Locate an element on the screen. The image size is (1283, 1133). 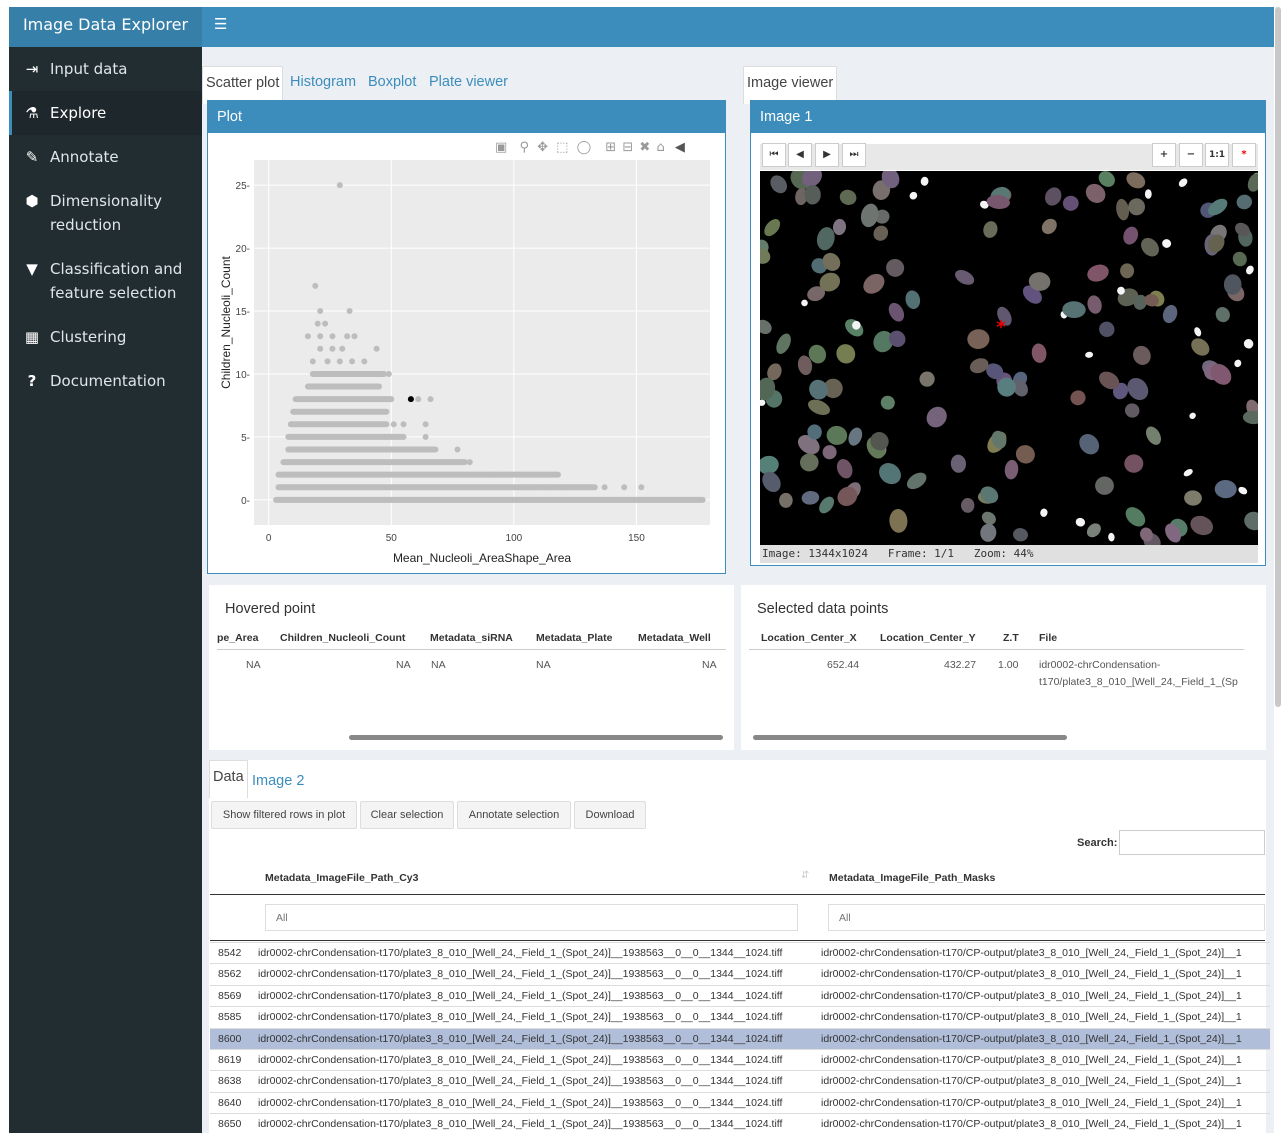
lasso-select-icon: ◯ is located at coordinates (584, 147).